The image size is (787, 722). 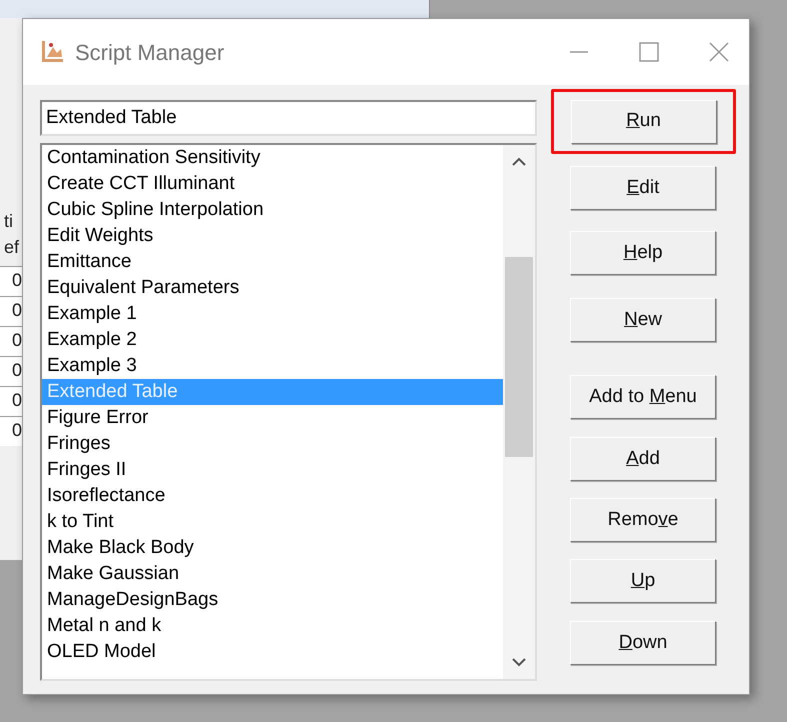 I want to click on scroll-up-icon, so click(x=519, y=162).